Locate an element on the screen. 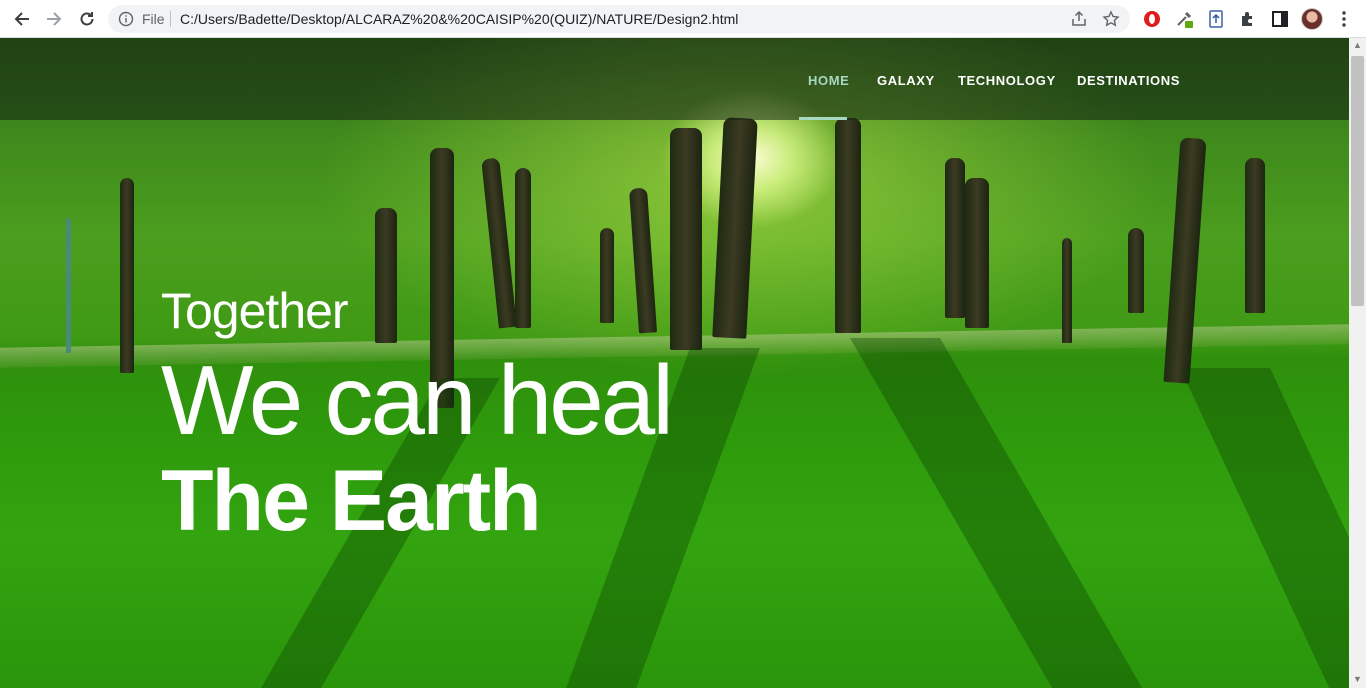 The height and width of the screenshot is (688, 1366). back-arrow-icon is located at coordinates (21, 19).